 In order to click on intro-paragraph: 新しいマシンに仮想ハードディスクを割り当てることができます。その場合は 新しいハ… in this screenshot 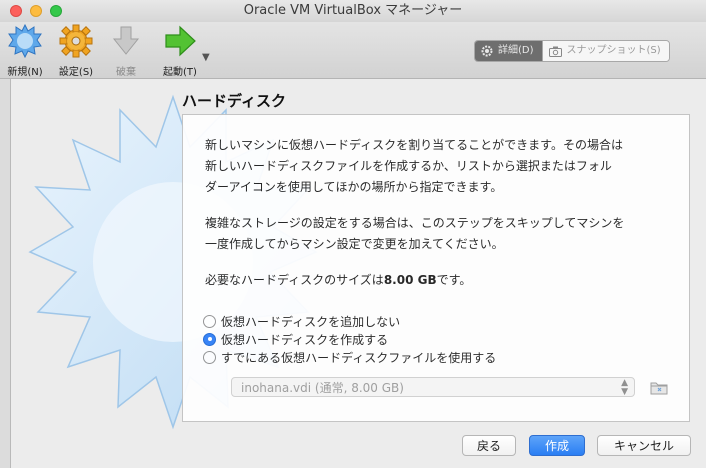, I will do `click(440, 166)`.